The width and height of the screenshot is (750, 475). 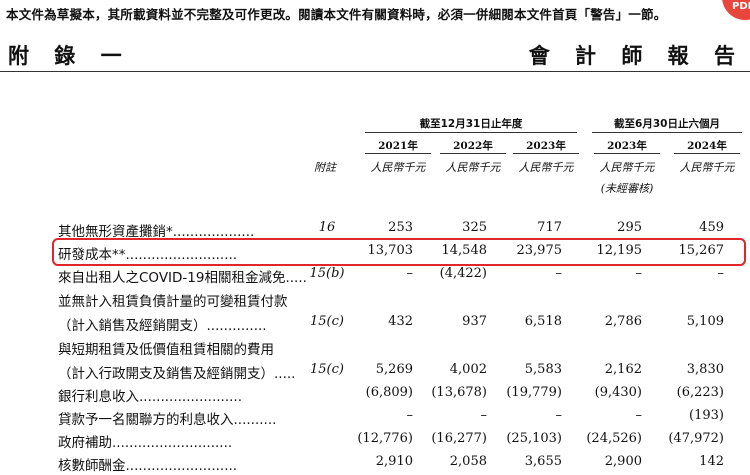 What do you see at coordinates (667, 124) in the screenshot?
I see `group-header-six-months: 截至6月30日止六個月` at bounding box center [667, 124].